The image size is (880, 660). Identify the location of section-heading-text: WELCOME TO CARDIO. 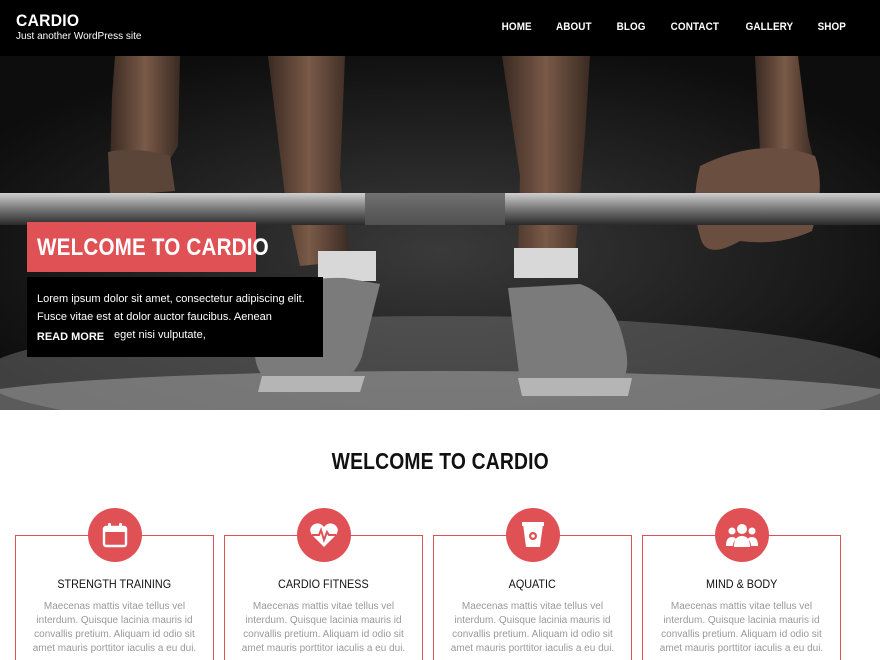
(440, 461).